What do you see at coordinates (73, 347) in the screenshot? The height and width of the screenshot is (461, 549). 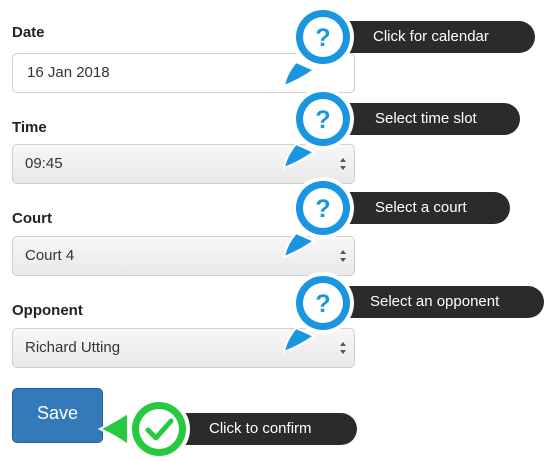 I see `opponent-select-value: Richard Utting` at bounding box center [73, 347].